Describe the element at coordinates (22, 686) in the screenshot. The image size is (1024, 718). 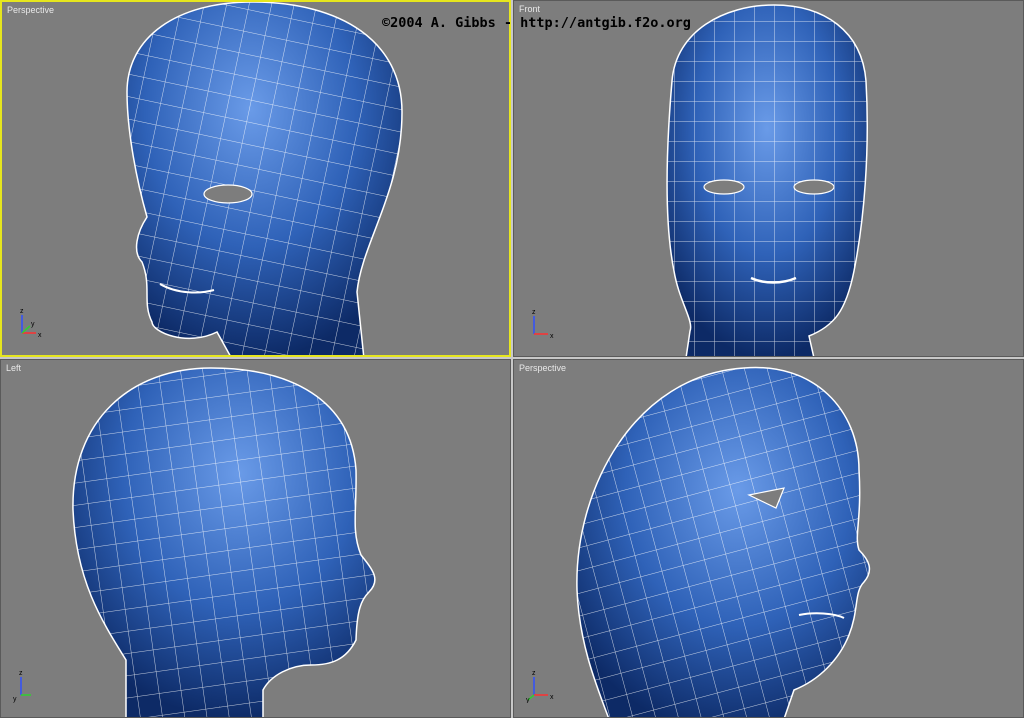
I see `axis-tripod-icon: z y` at that location.